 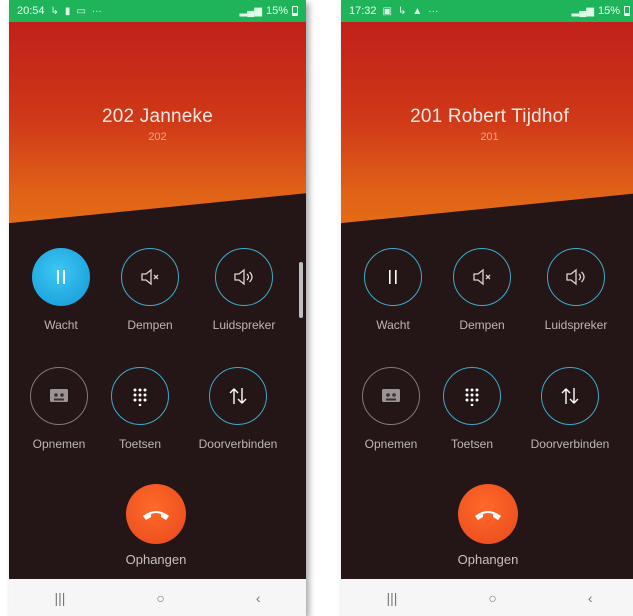 What do you see at coordinates (31, 11) in the screenshot?
I see `status-time: 20:54` at bounding box center [31, 11].